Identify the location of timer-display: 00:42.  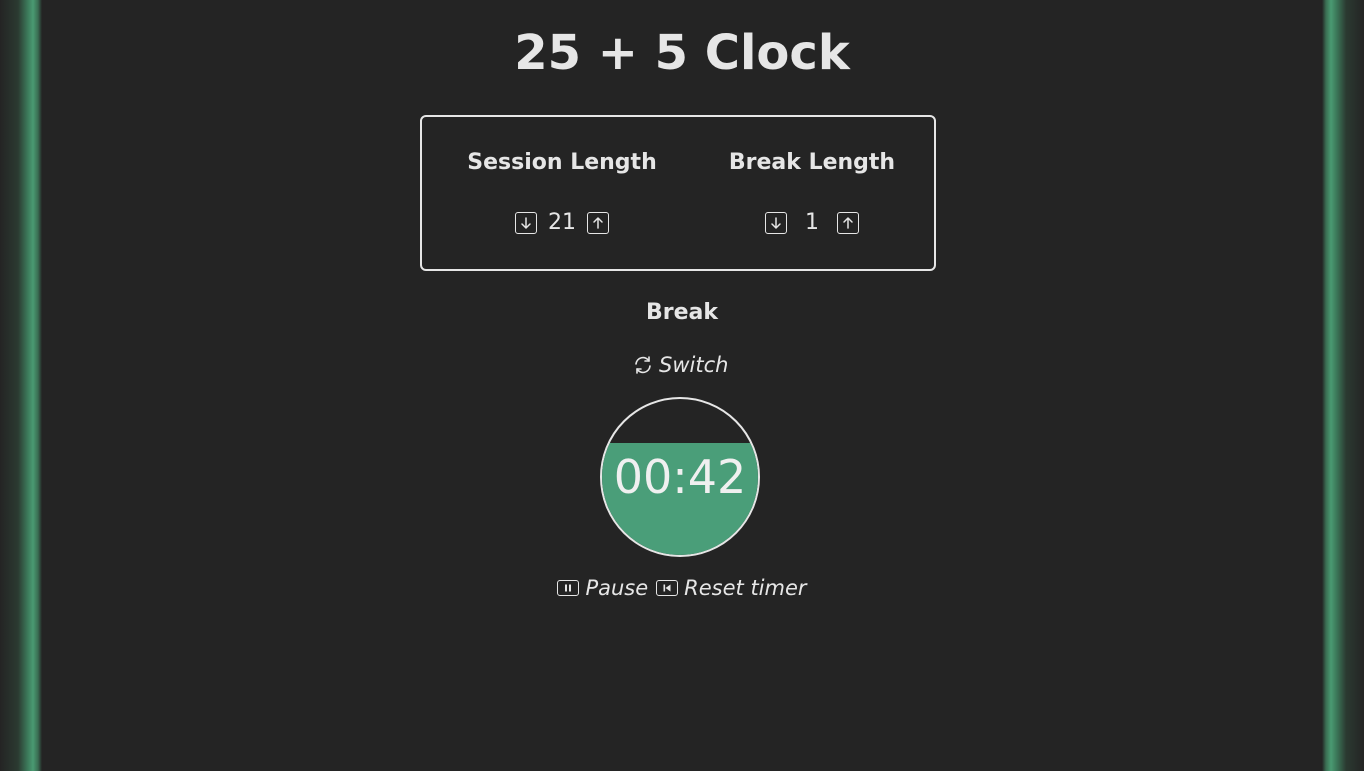
(680, 477).